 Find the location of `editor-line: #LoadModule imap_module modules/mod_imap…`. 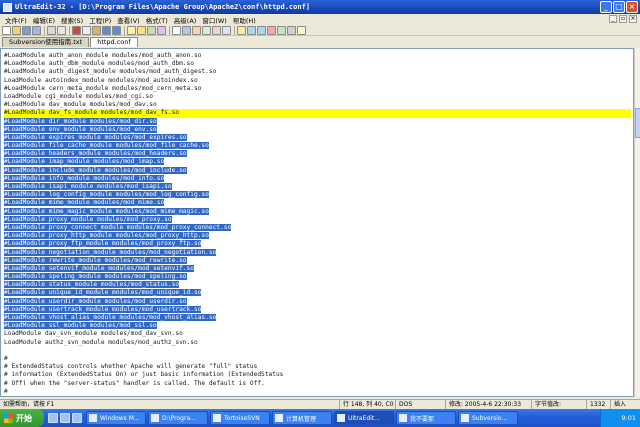

editor-line: #LoadModule imap_module modules/mod_imap… is located at coordinates (317, 162).